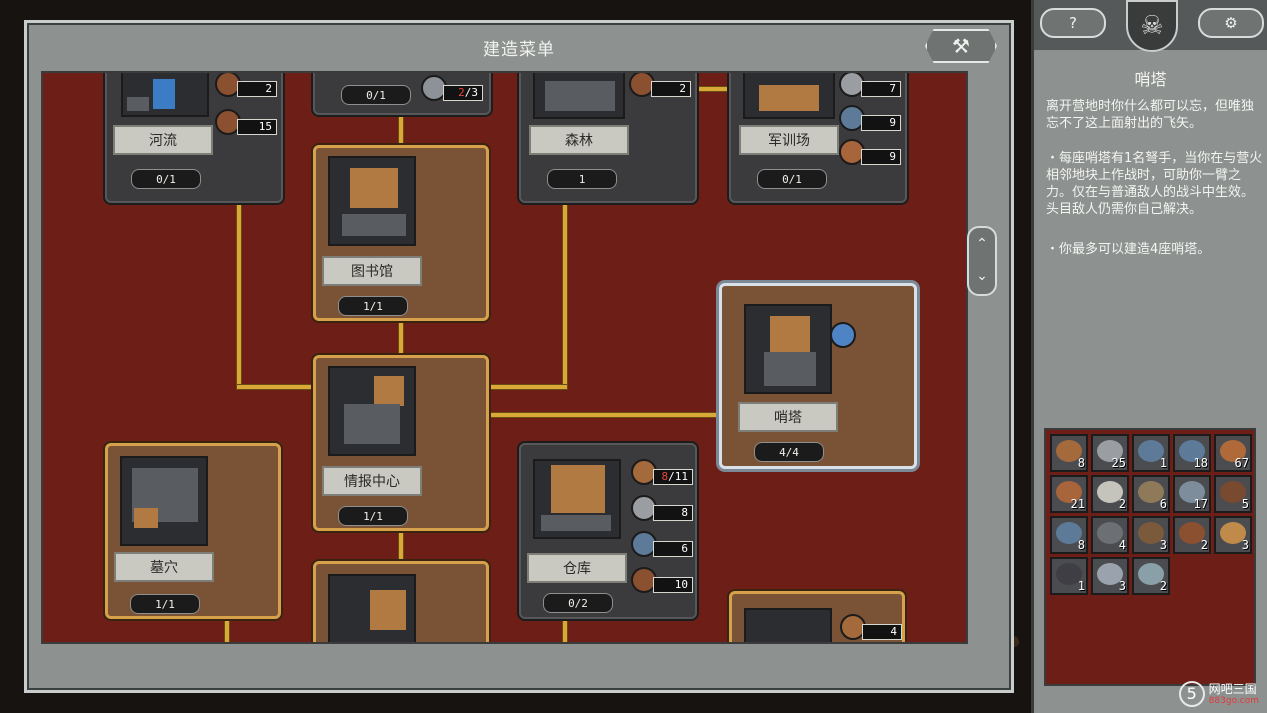 This screenshot has width=1267, height=713. Describe the element at coordinates (401, 601) in the screenshot. I see `building-card-partial` at that location.